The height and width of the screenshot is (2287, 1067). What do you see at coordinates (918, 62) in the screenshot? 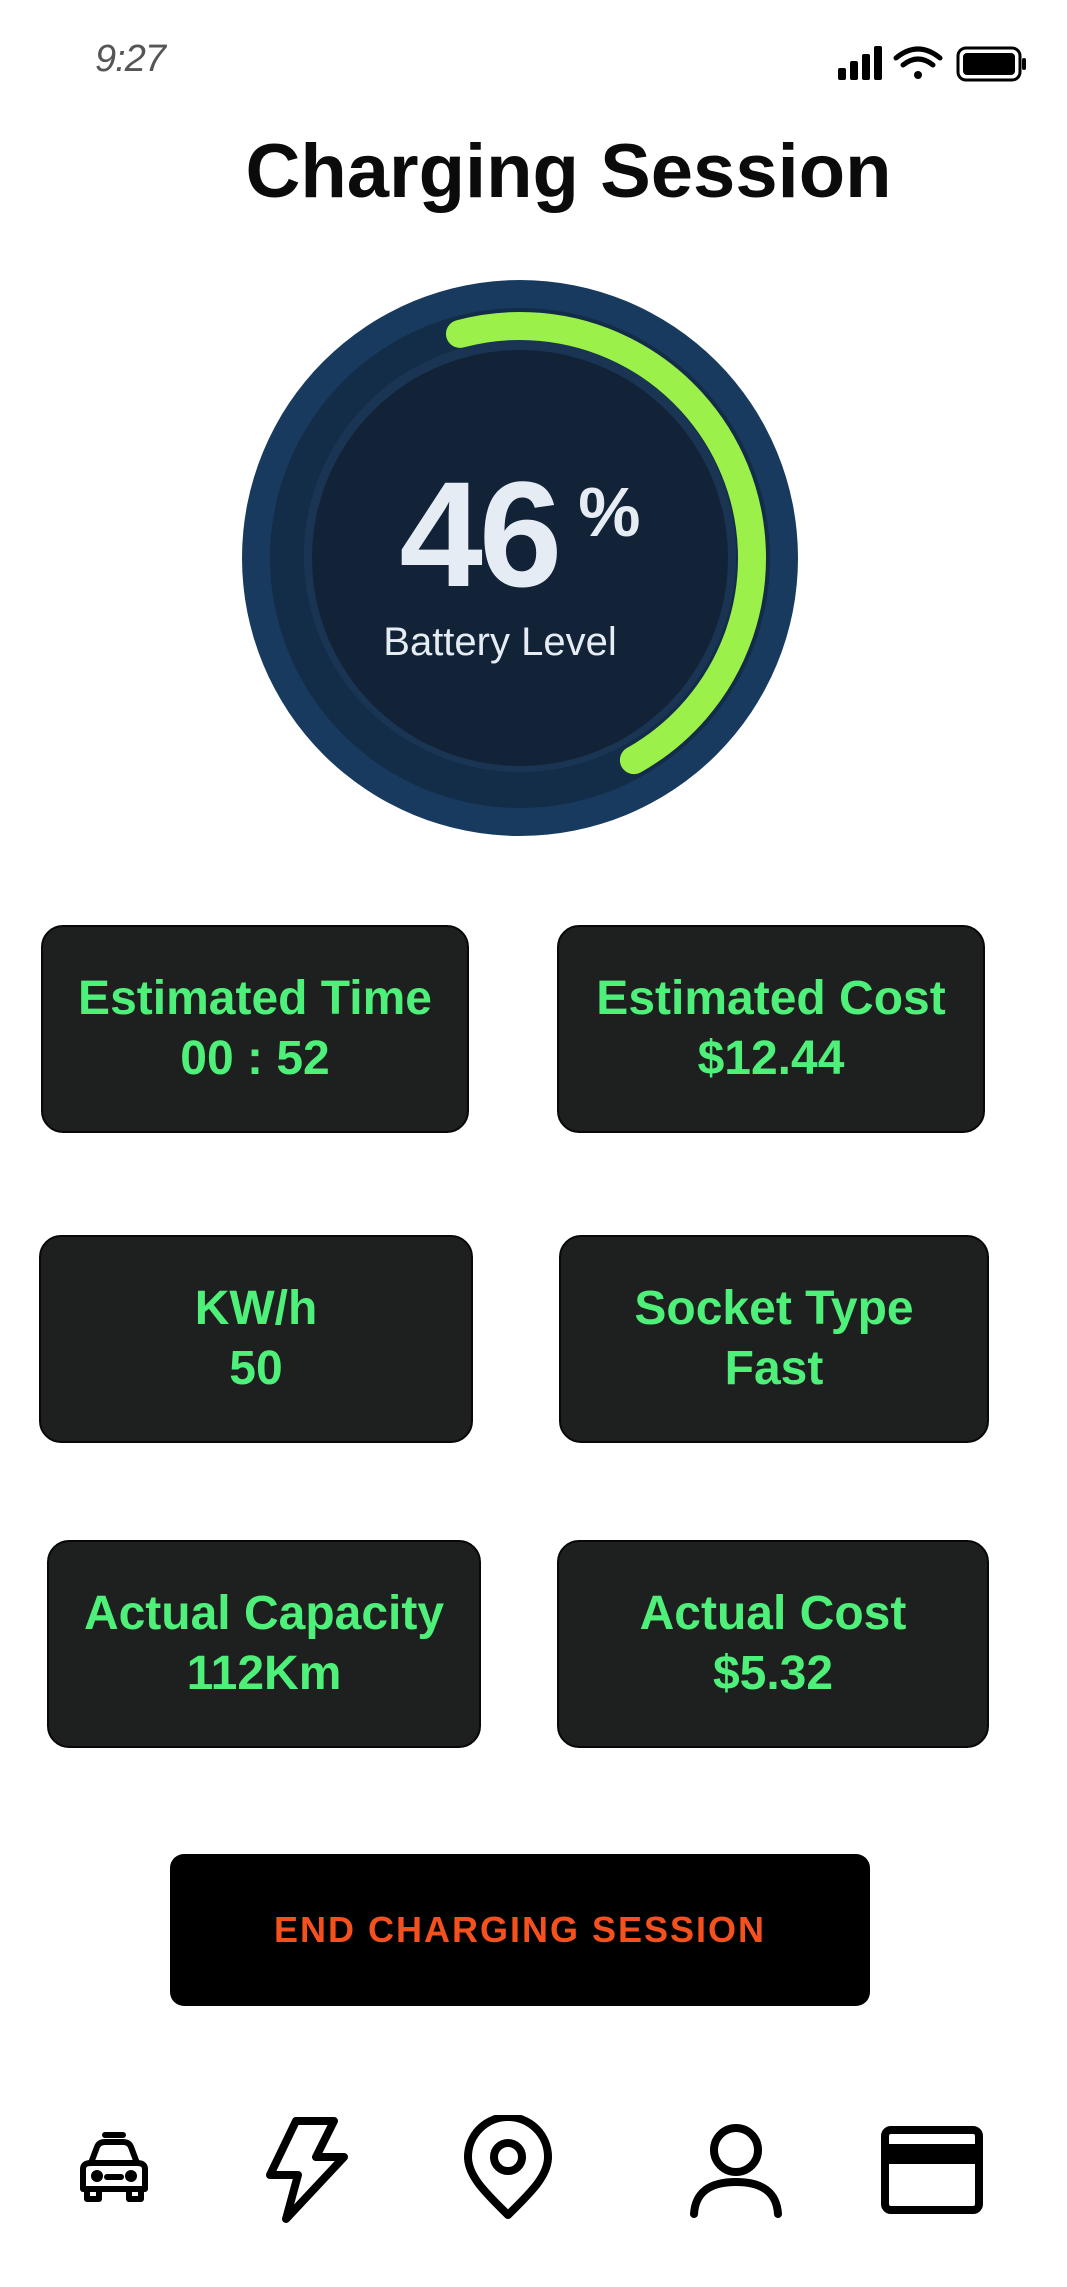
I see `wifi-icon` at bounding box center [918, 62].